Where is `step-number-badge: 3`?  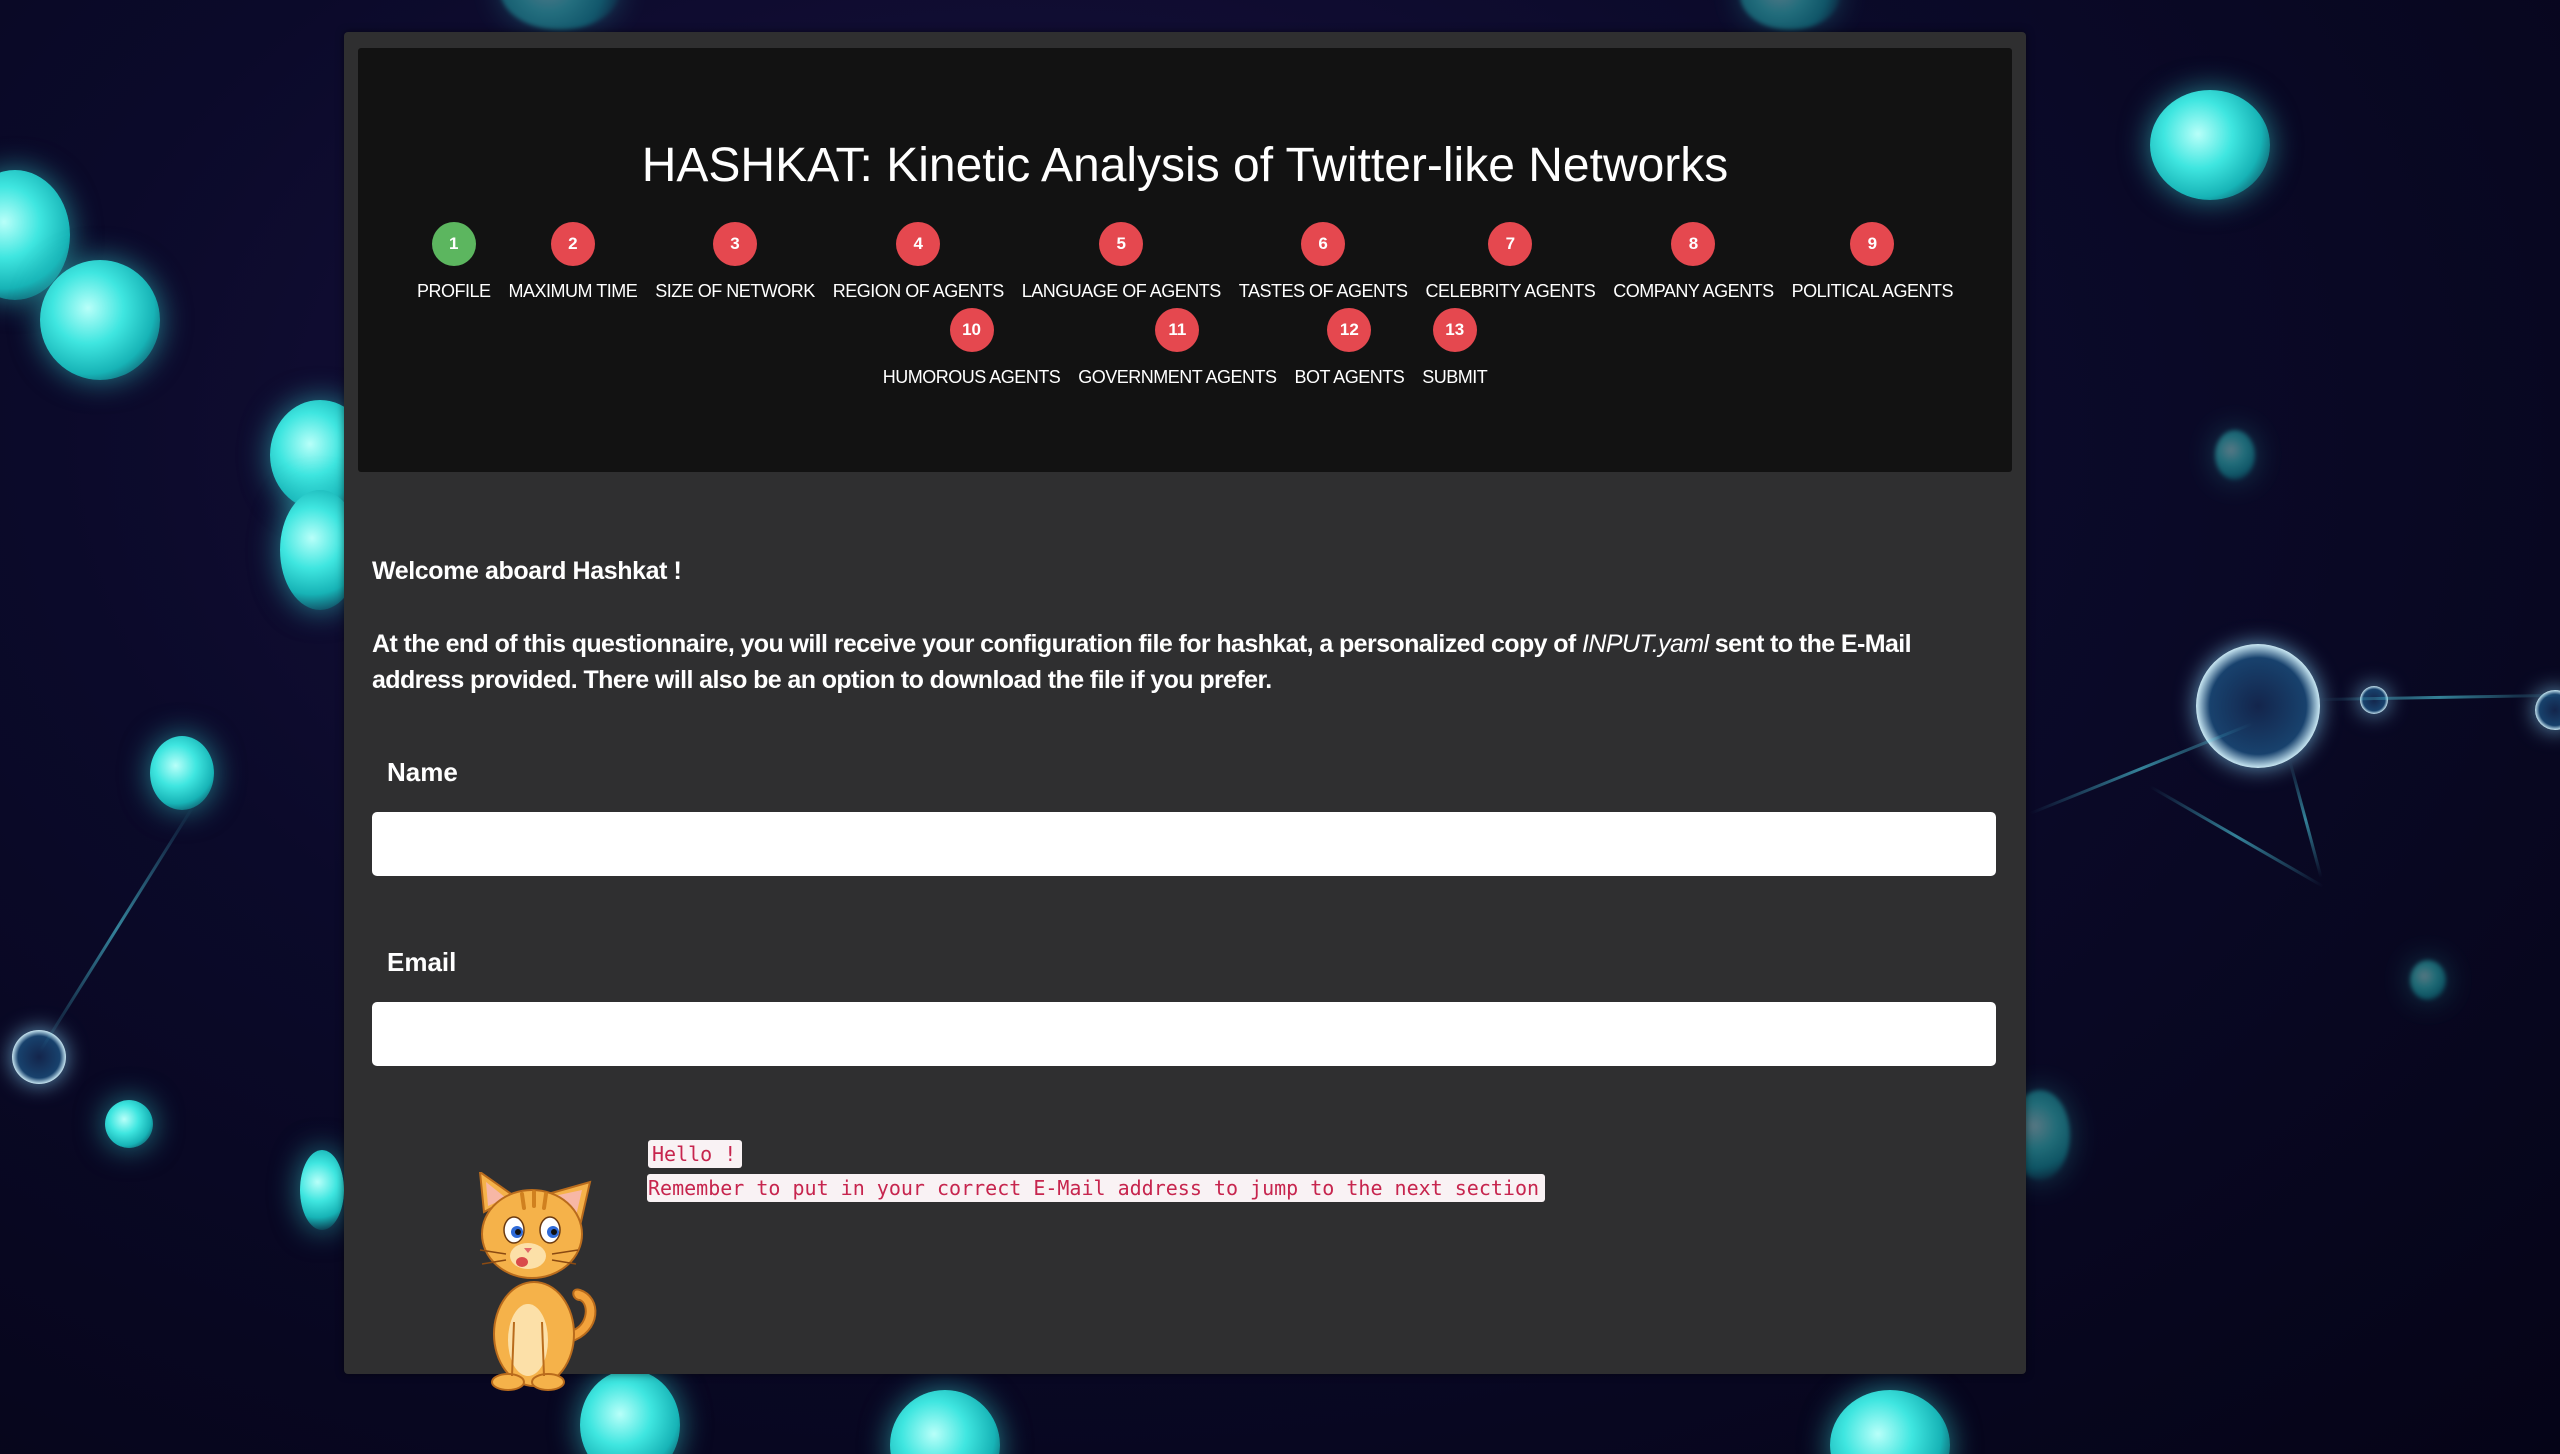
step-number-badge: 3 is located at coordinates (734, 244).